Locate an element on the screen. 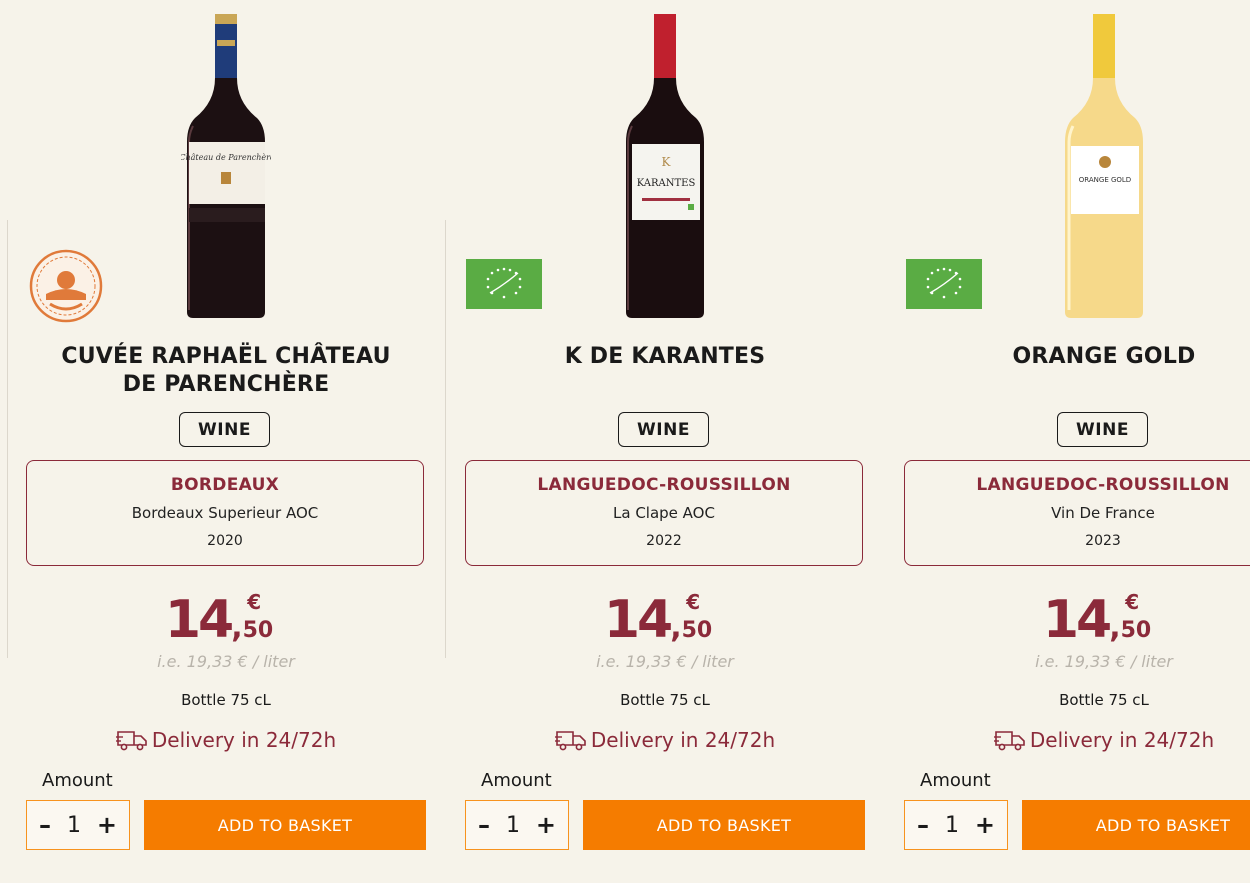  hve-certification-icon is located at coordinates (66, 288).